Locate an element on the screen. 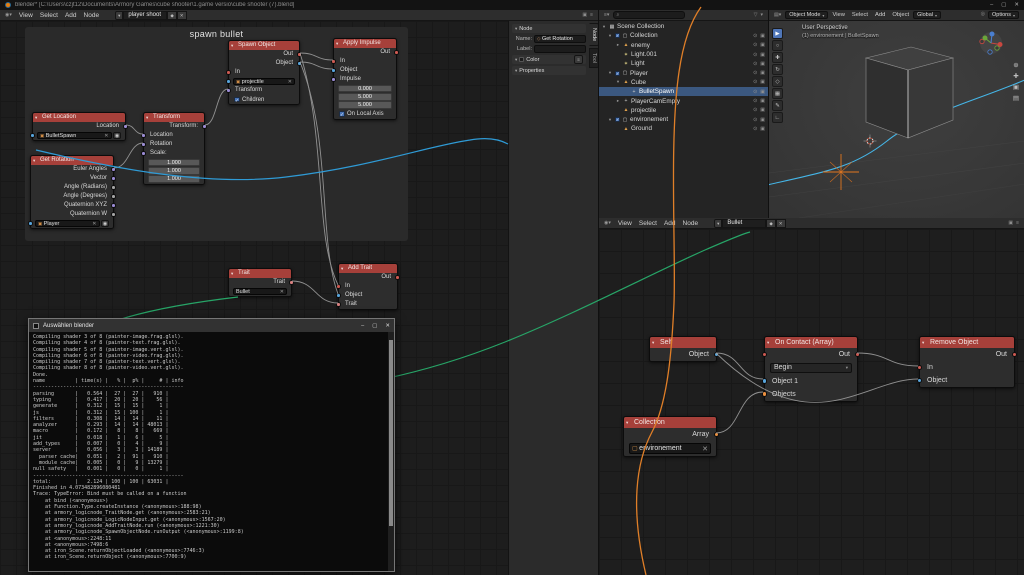 The width and height of the screenshot is (1024, 575). rotate-tool: ↻ is located at coordinates (777, 69).